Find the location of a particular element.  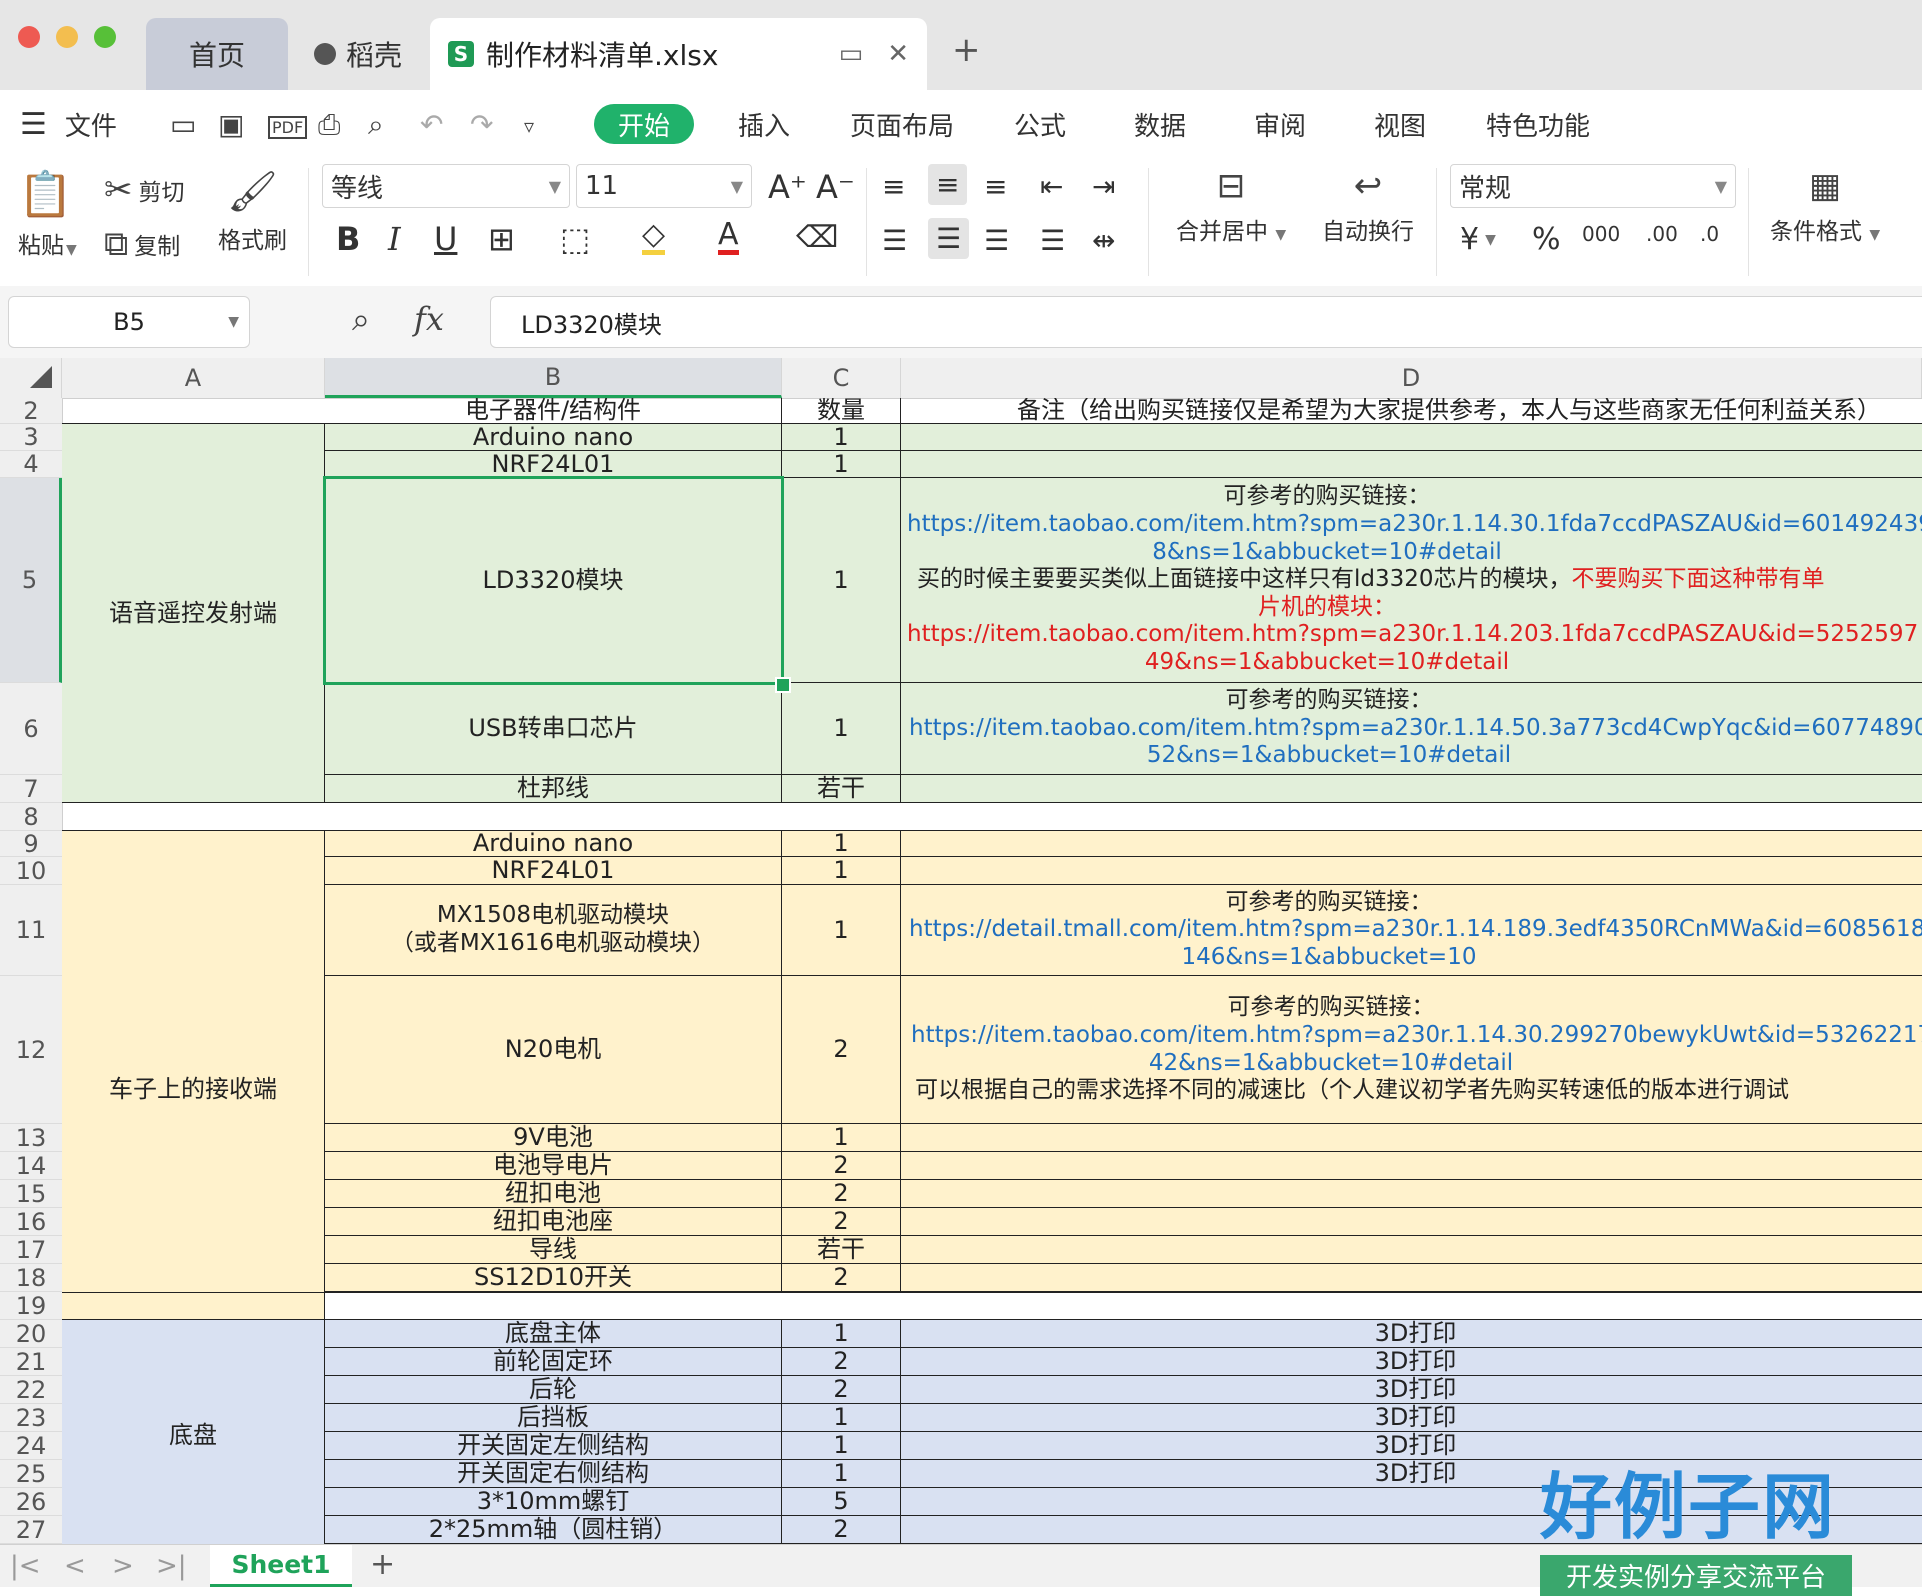

chassis-cell-b: 2*25mm轴（圆柱销） is located at coordinates (553, 1530).